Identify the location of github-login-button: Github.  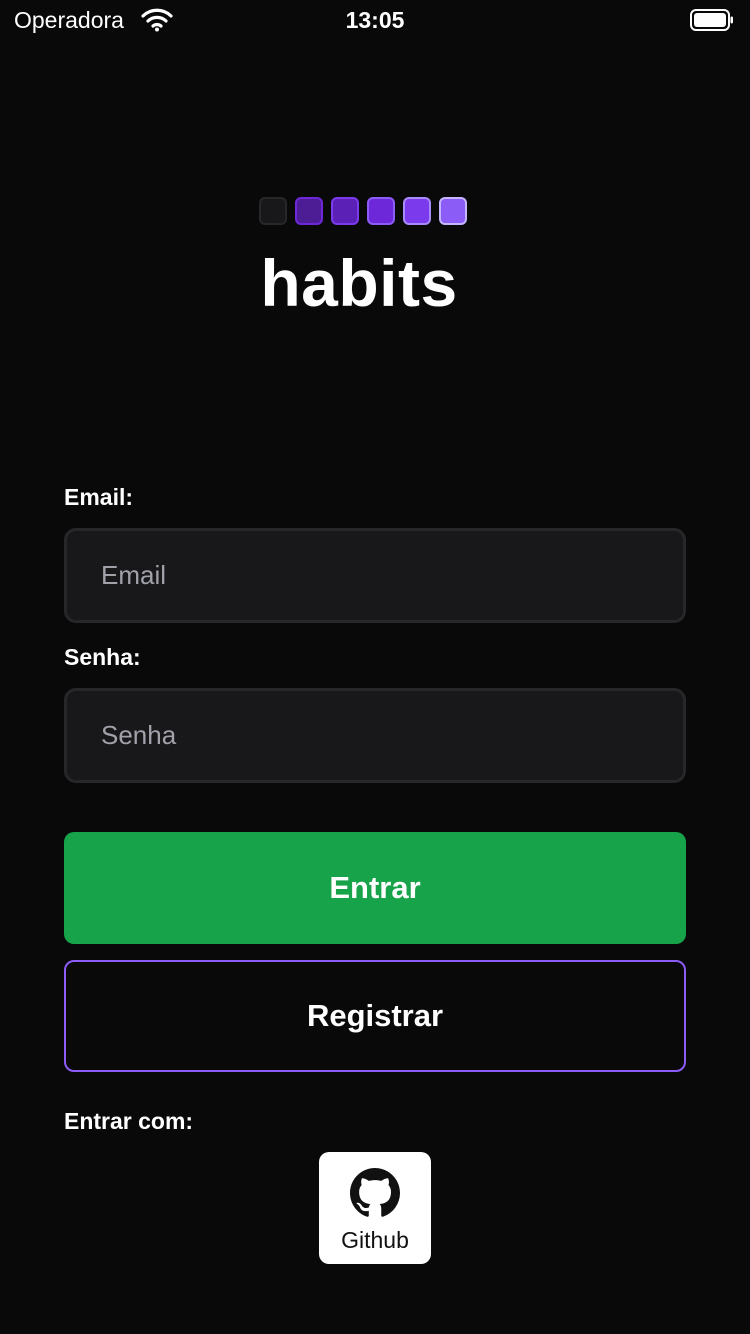
(375, 1208).